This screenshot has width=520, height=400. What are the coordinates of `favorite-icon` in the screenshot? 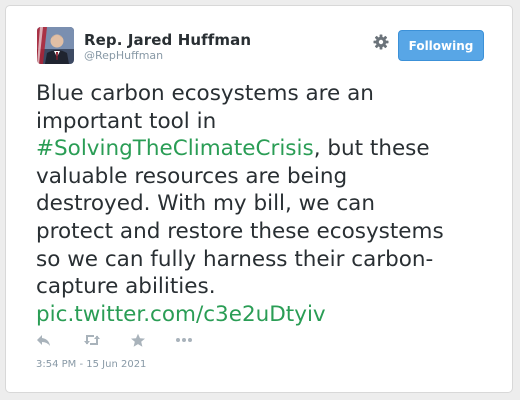 It's located at (139, 341).